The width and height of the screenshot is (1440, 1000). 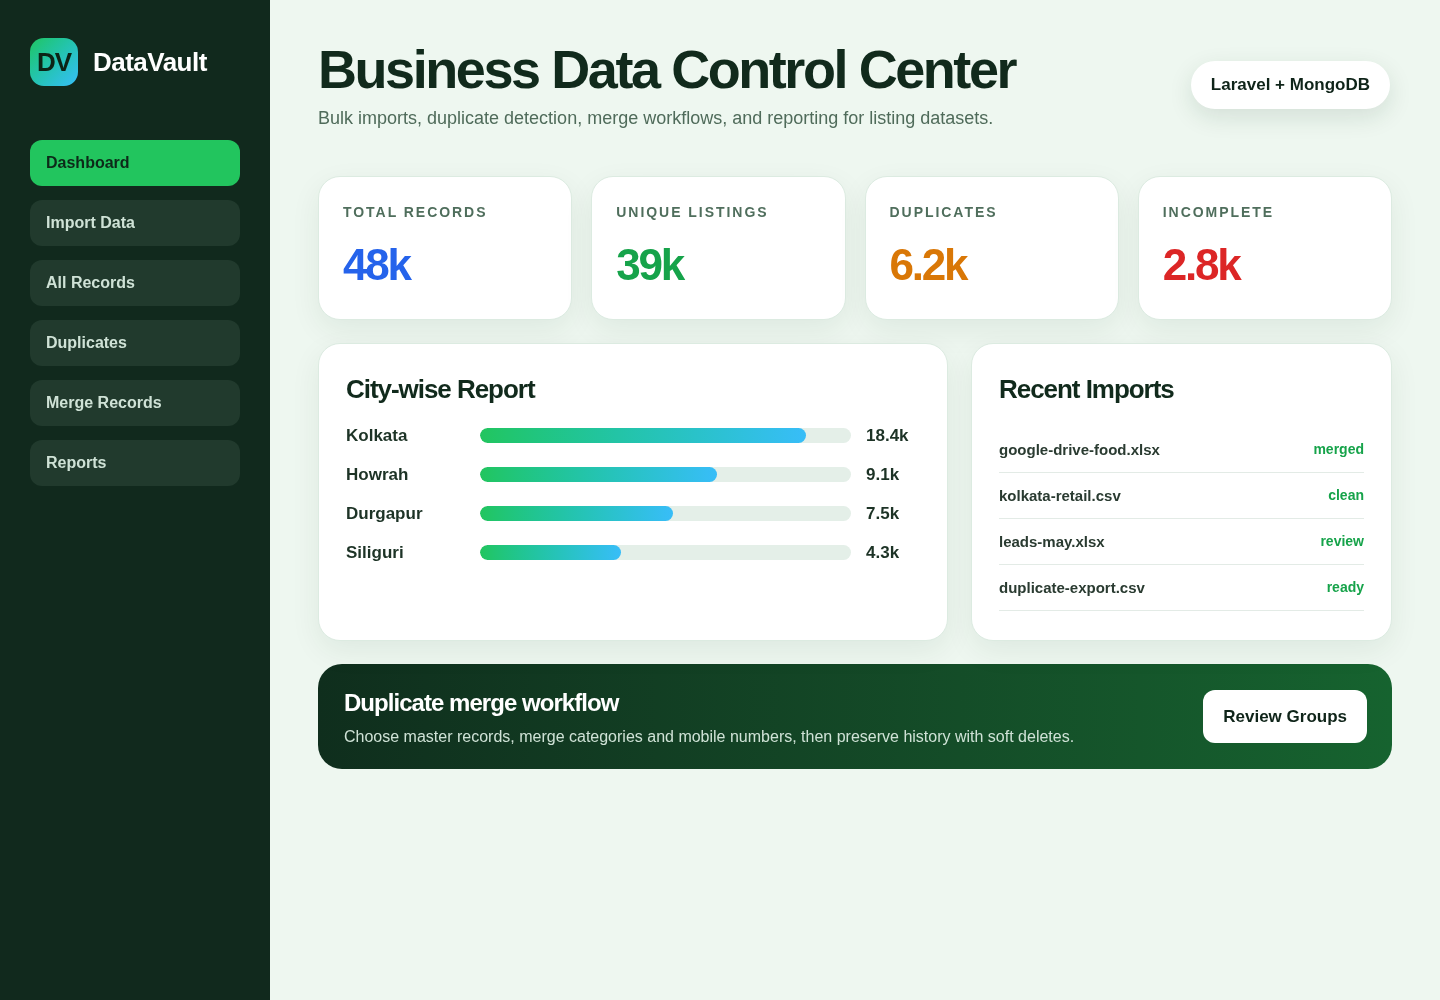 I want to click on import-status: ready, so click(x=1345, y=588).